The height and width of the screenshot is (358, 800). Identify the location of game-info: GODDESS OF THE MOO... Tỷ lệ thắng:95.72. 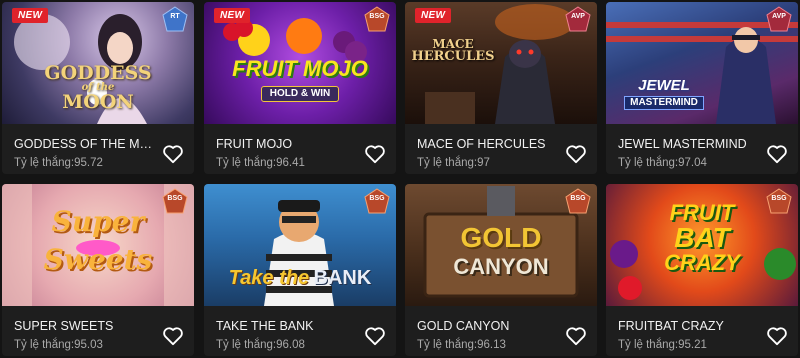
(98, 149).